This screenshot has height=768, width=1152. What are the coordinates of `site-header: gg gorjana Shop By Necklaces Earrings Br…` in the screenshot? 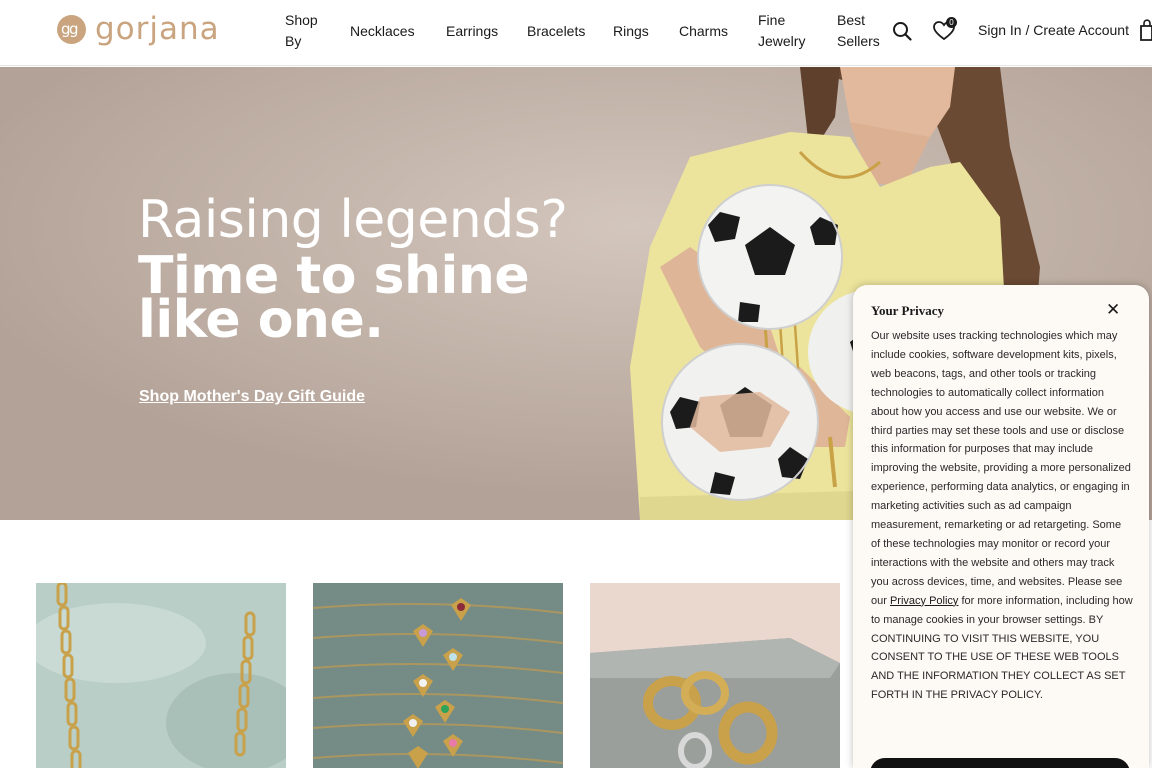 It's located at (576, 33).